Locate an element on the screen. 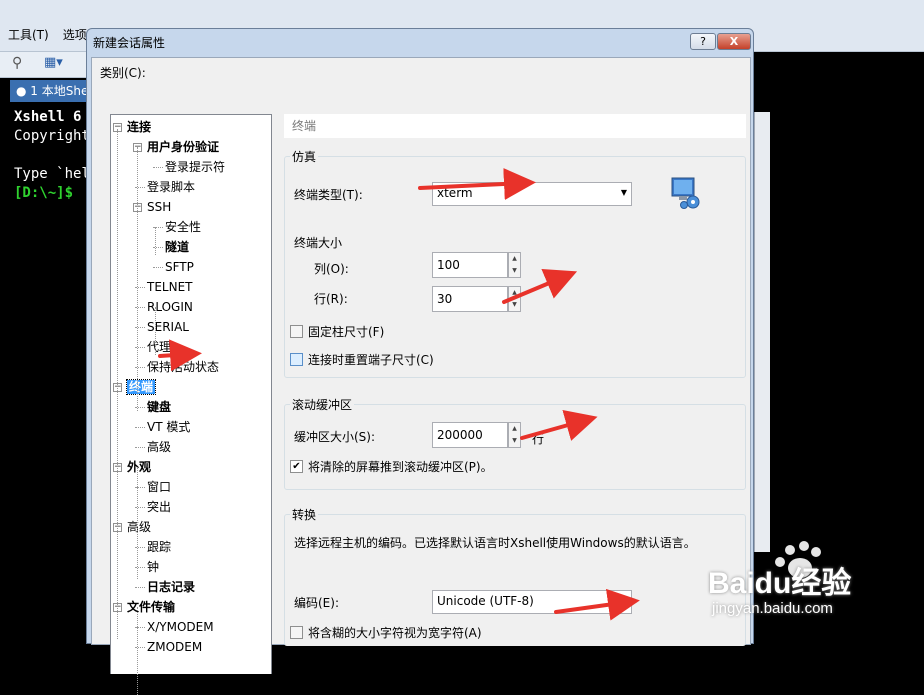  tree-item-label: ZMODEM is located at coordinates (175, 647).